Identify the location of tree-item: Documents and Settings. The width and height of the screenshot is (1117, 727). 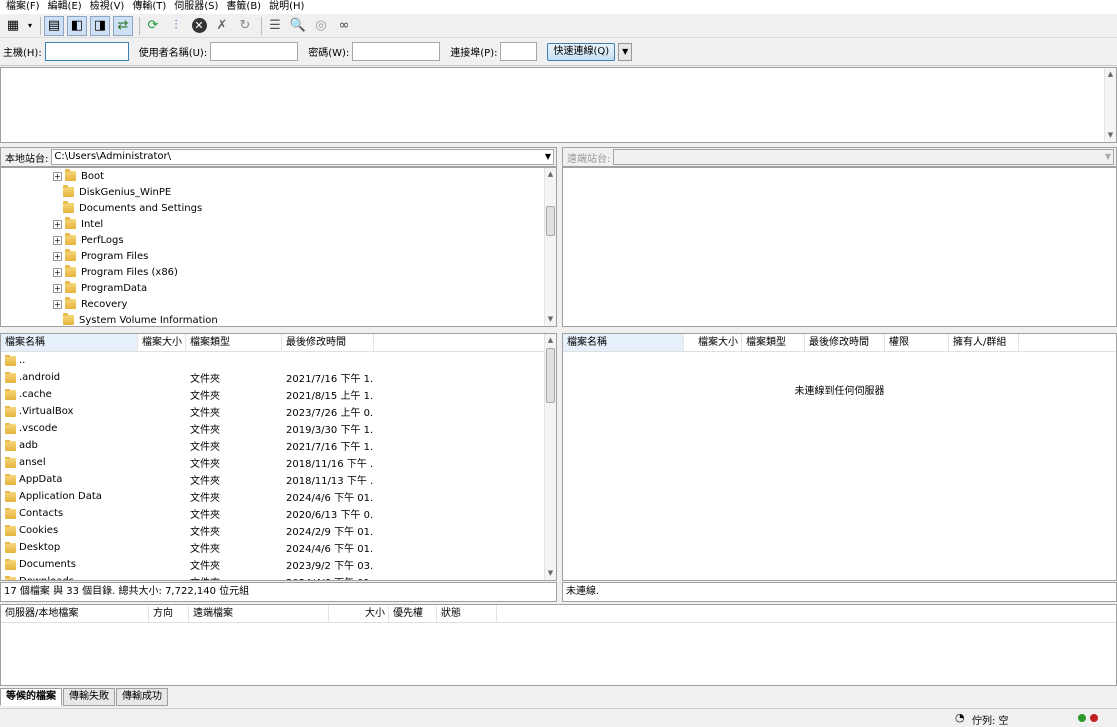
(272, 208).